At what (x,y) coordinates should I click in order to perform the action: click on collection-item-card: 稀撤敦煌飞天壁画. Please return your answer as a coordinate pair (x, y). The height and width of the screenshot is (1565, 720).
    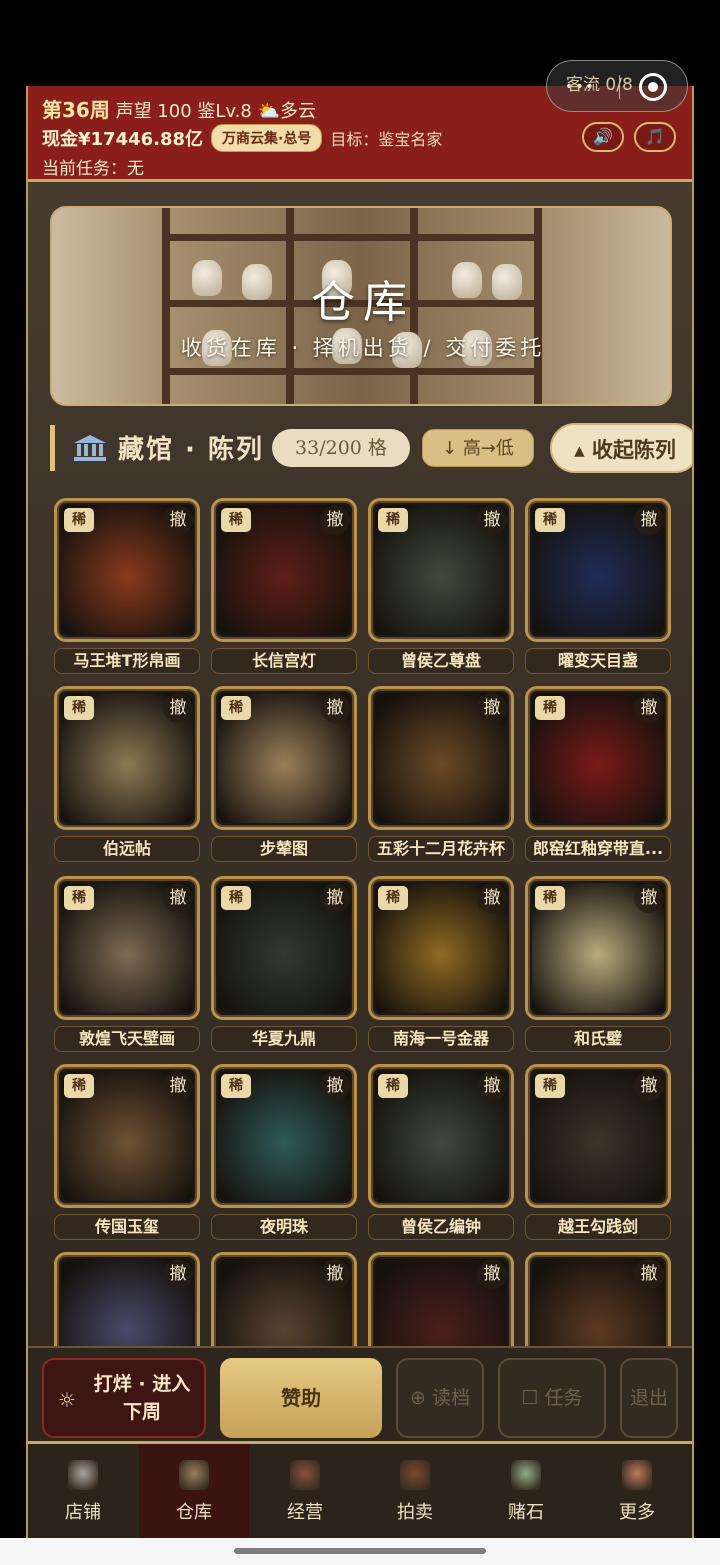
    Looking at the image, I should click on (127, 964).